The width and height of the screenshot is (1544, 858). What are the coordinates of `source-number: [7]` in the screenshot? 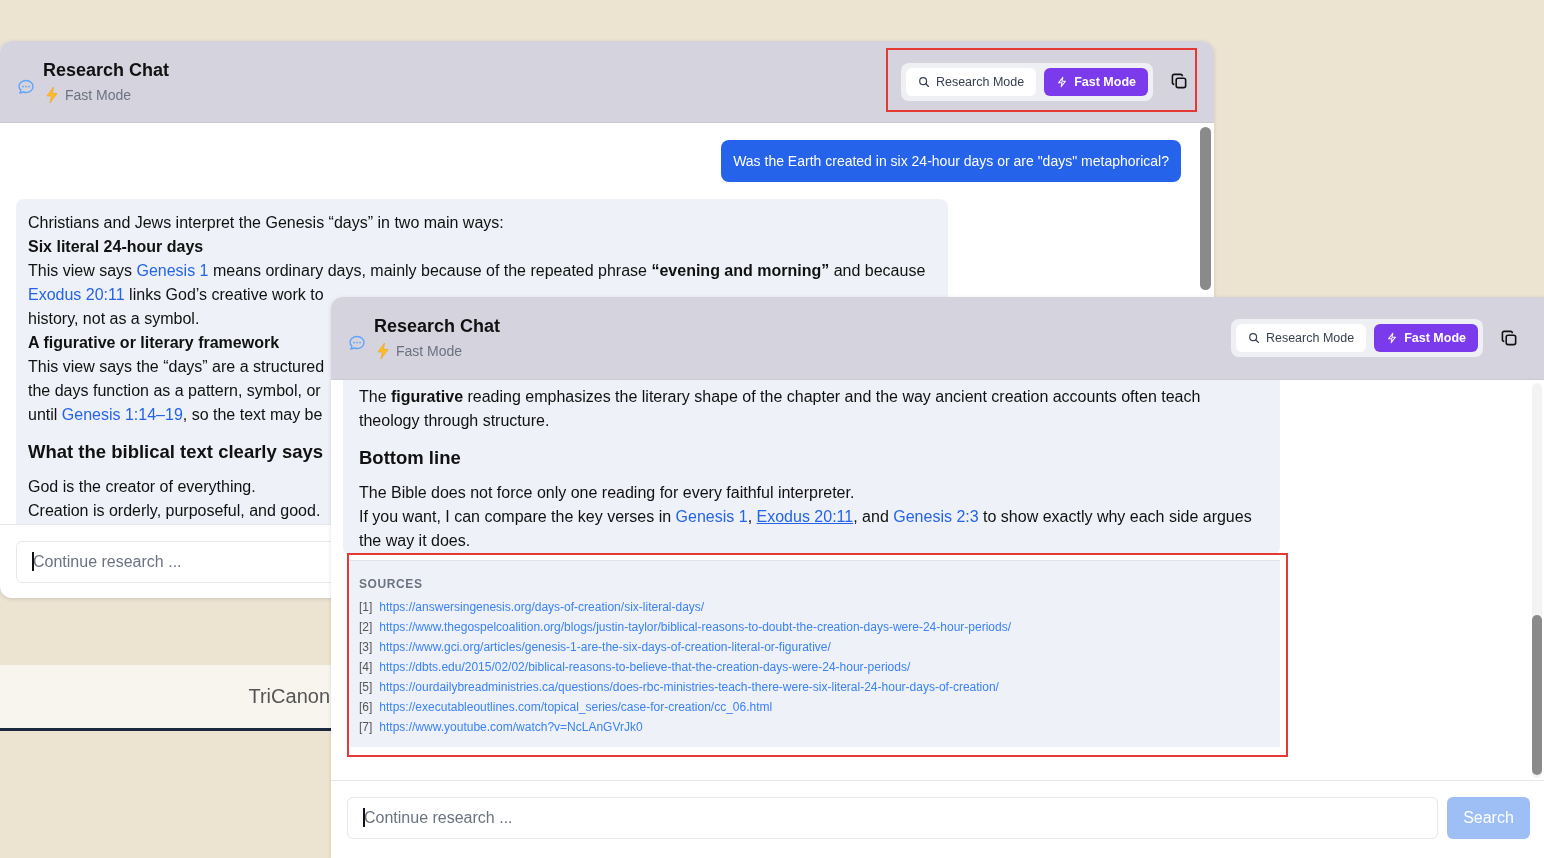 It's located at (366, 727).